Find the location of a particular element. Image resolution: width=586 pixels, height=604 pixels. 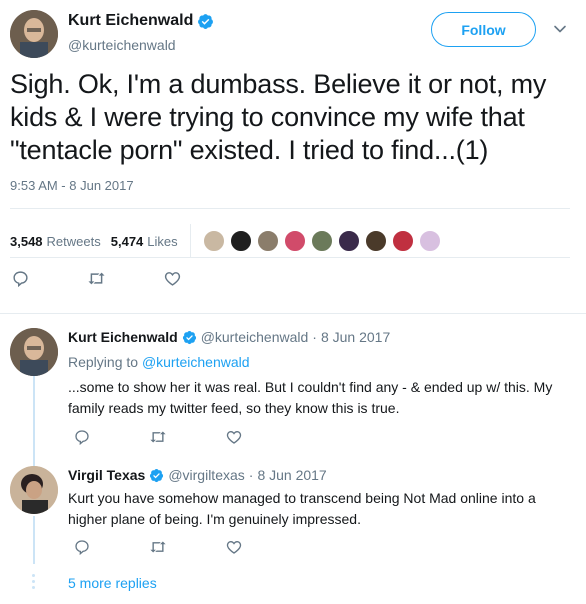

follow-button: Follow is located at coordinates (483, 29).